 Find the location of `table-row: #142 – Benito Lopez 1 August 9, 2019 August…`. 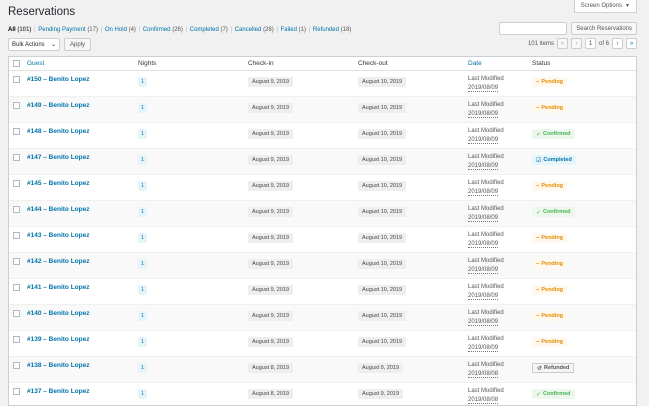

table-row: #142 – Benito Lopez 1 August 9, 2019 August… is located at coordinates (322, 266).